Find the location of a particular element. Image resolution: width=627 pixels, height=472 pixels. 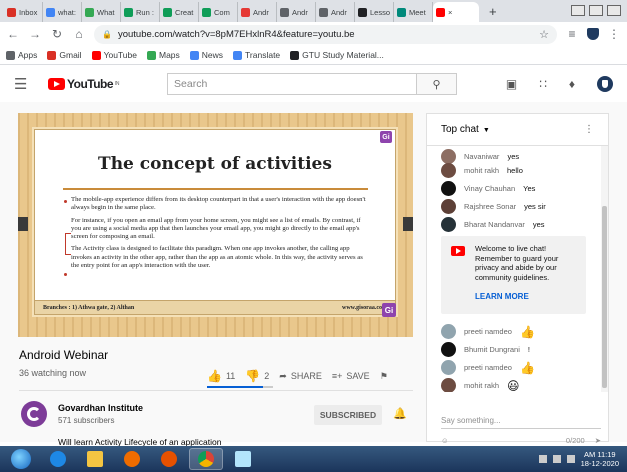

dislike-button: 👎 2 is located at coordinates (257, 376).